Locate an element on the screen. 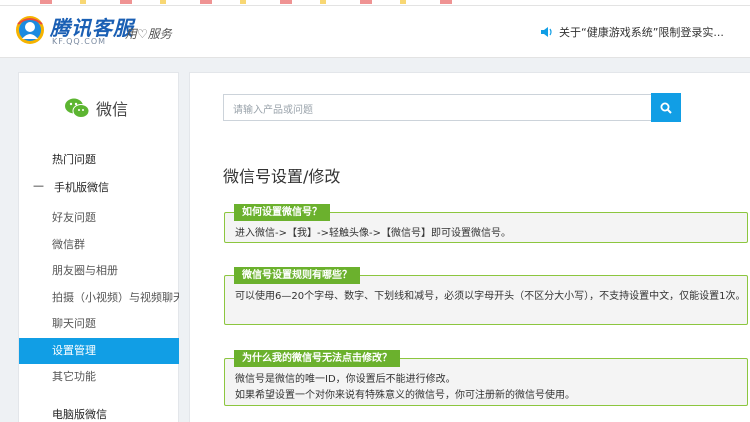 The height and width of the screenshot is (422, 750). qa-question: 如何设置微信号？ is located at coordinates (282, 212).